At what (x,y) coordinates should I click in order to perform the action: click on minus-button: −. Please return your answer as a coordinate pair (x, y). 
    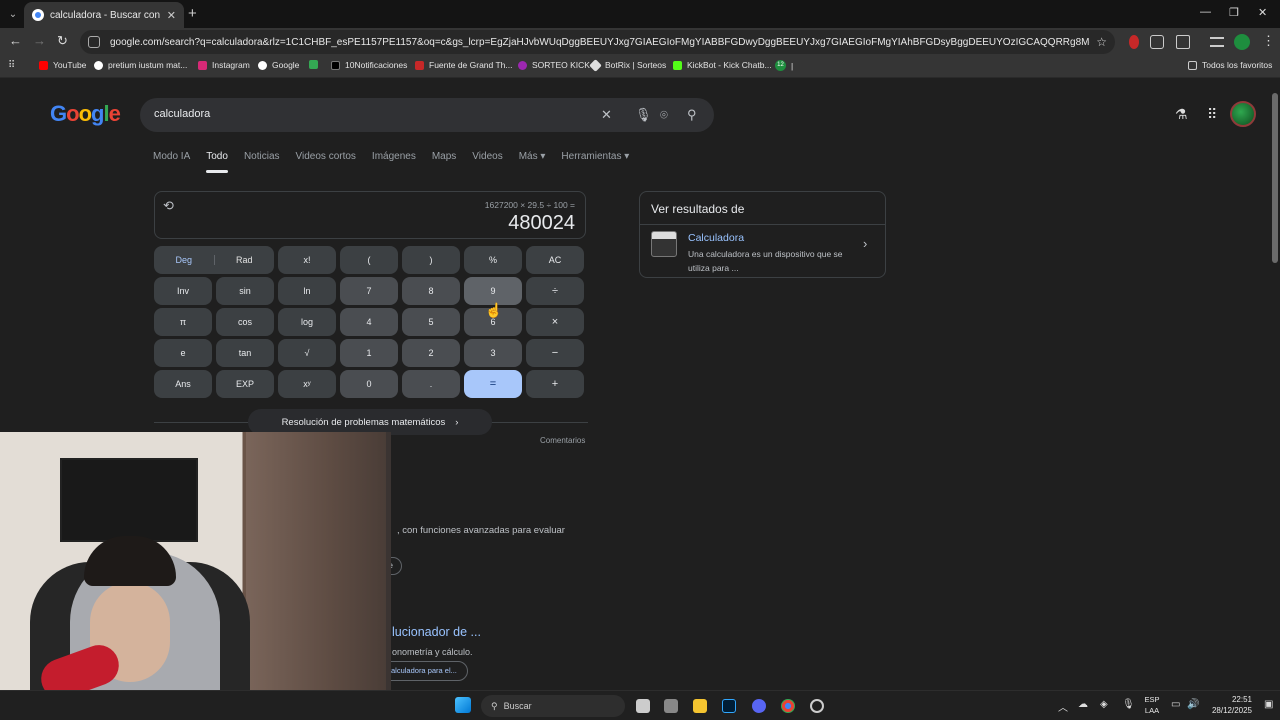
    Looking at the image, I should click on (555, 353).